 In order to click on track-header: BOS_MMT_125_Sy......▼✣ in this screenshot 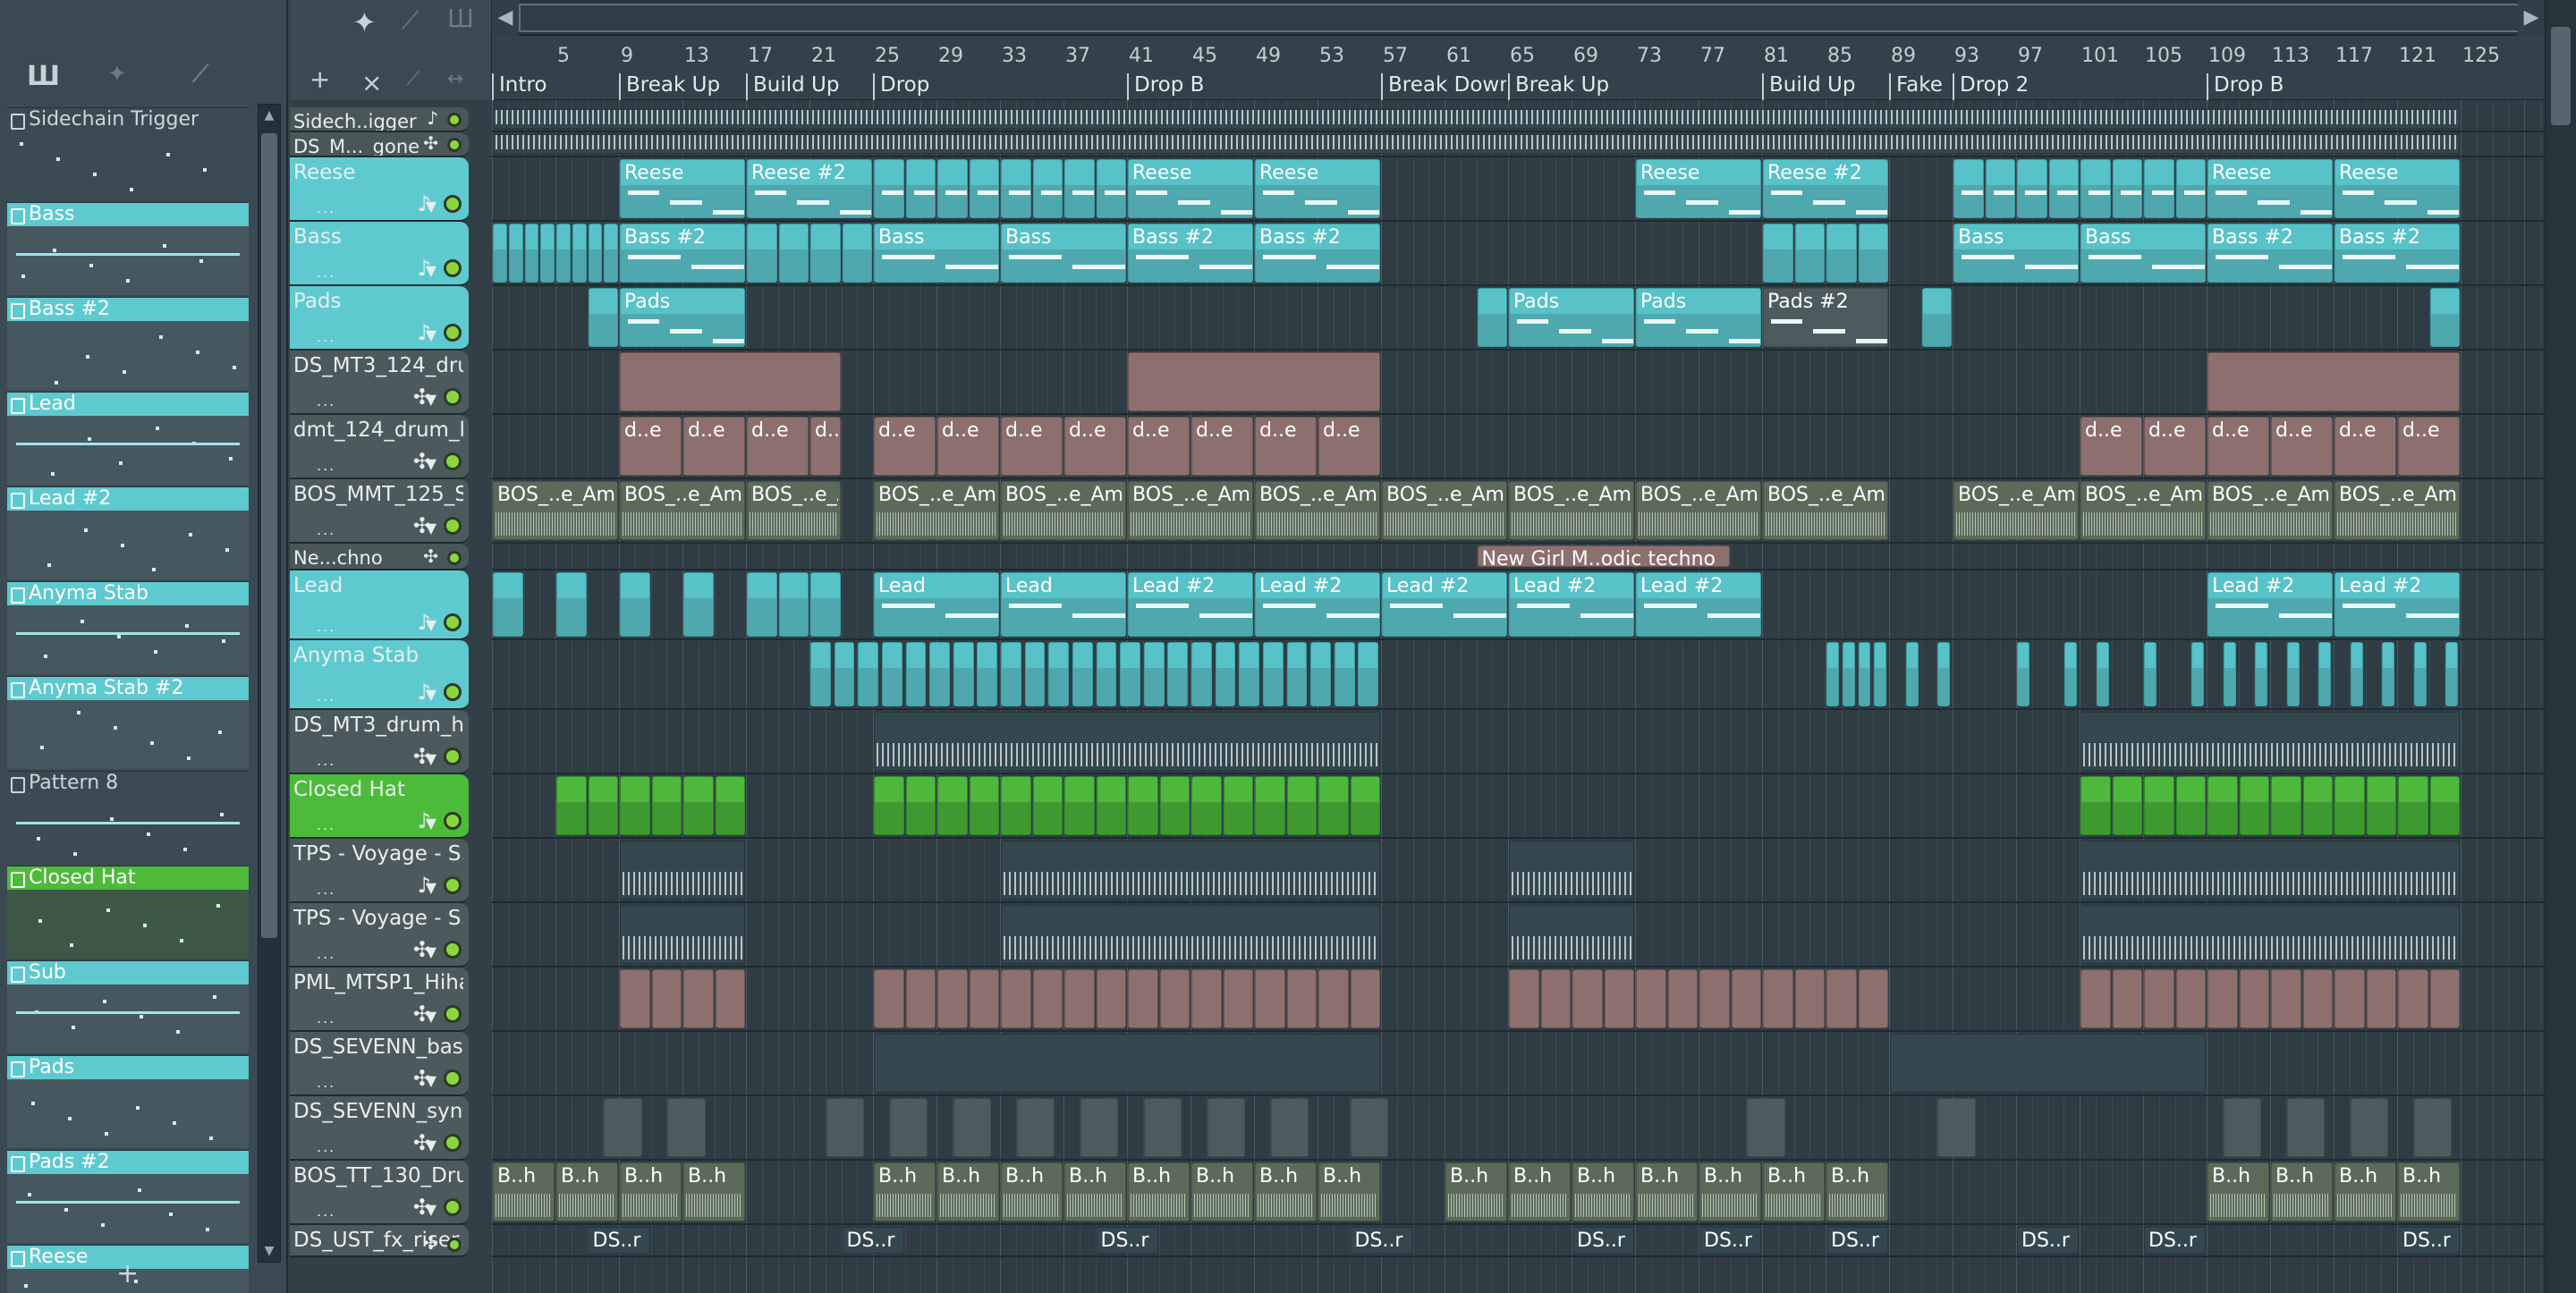, I will do `click(379, 511)`.